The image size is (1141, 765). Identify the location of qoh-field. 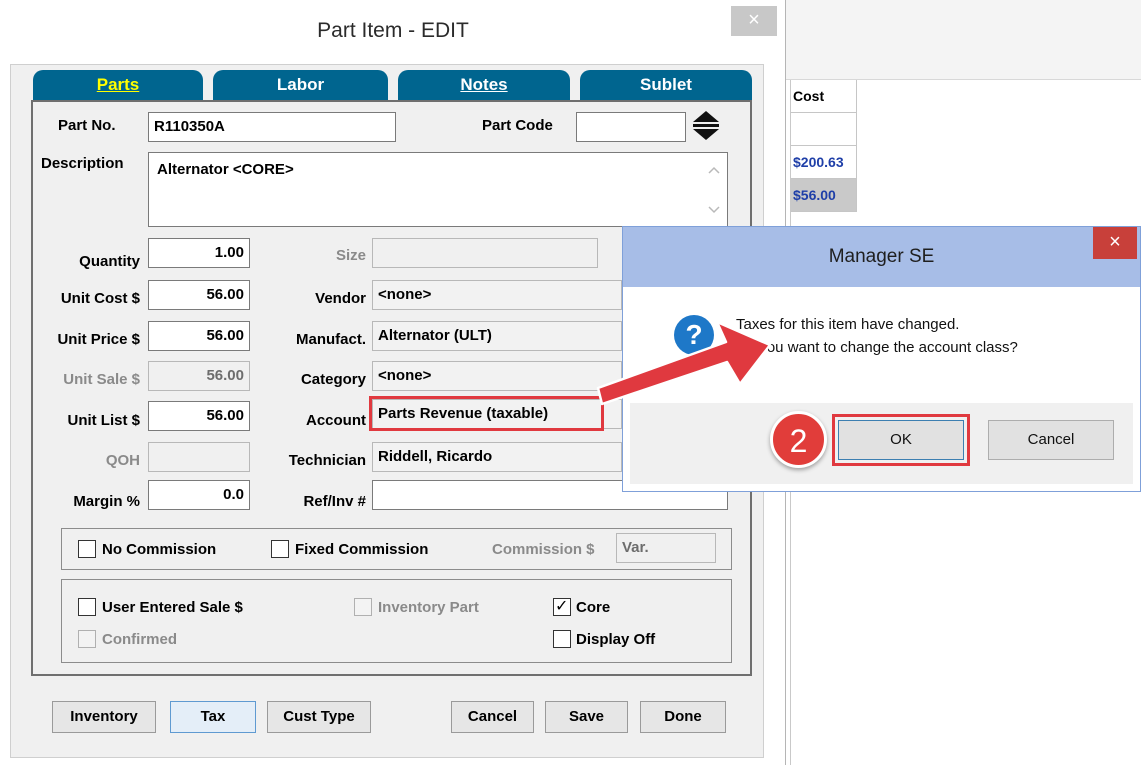
(199, 457).